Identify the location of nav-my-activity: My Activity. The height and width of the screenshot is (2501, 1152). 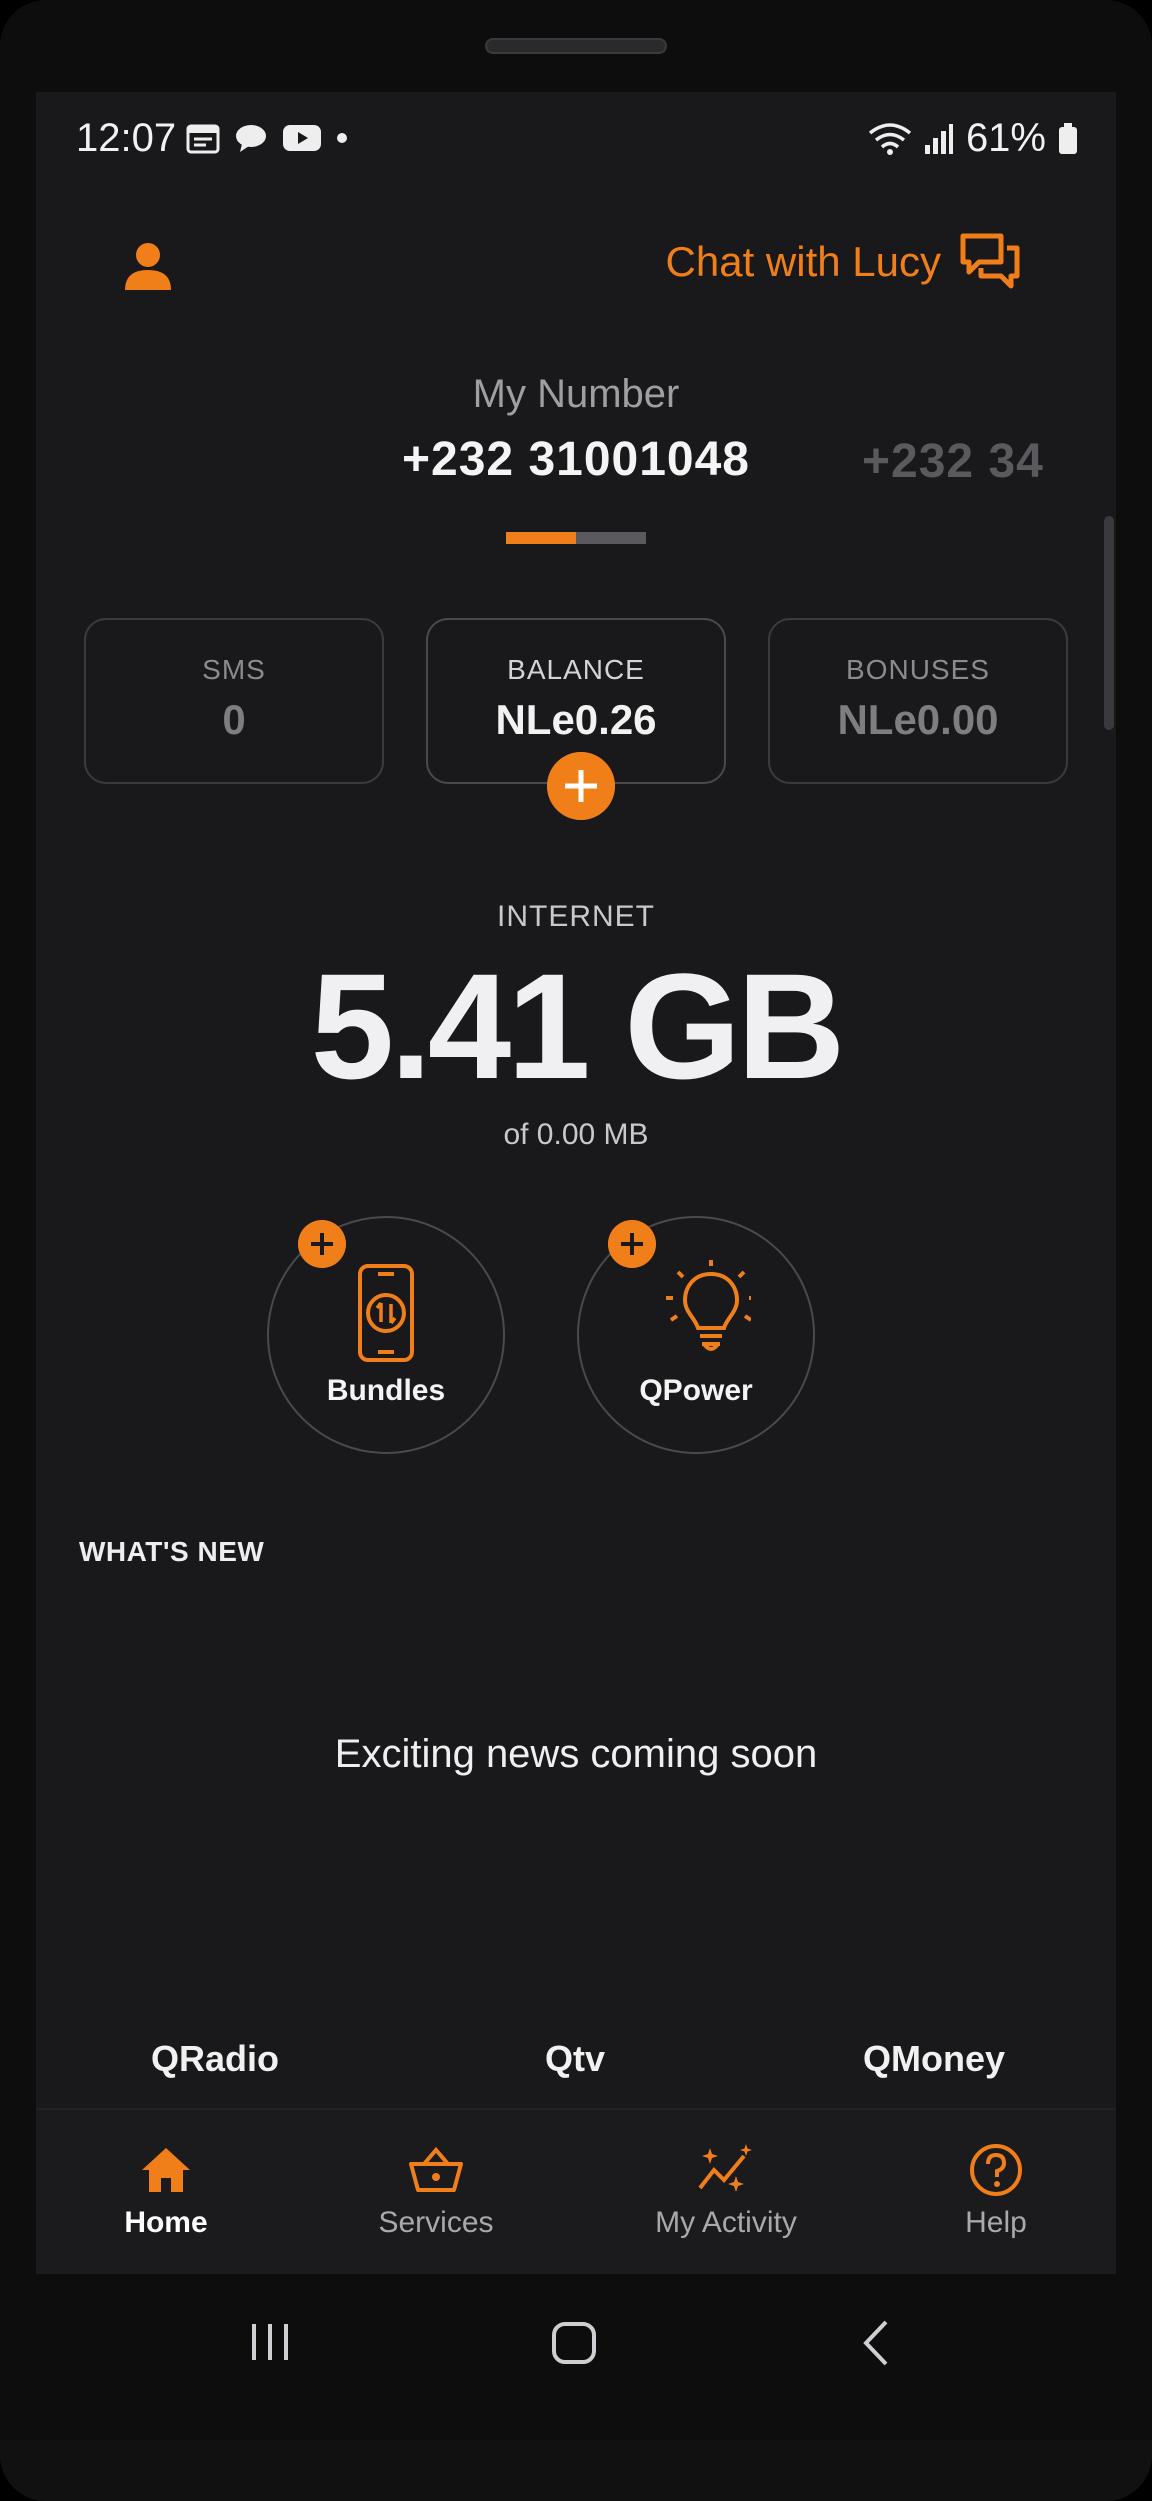
(726, 2192).